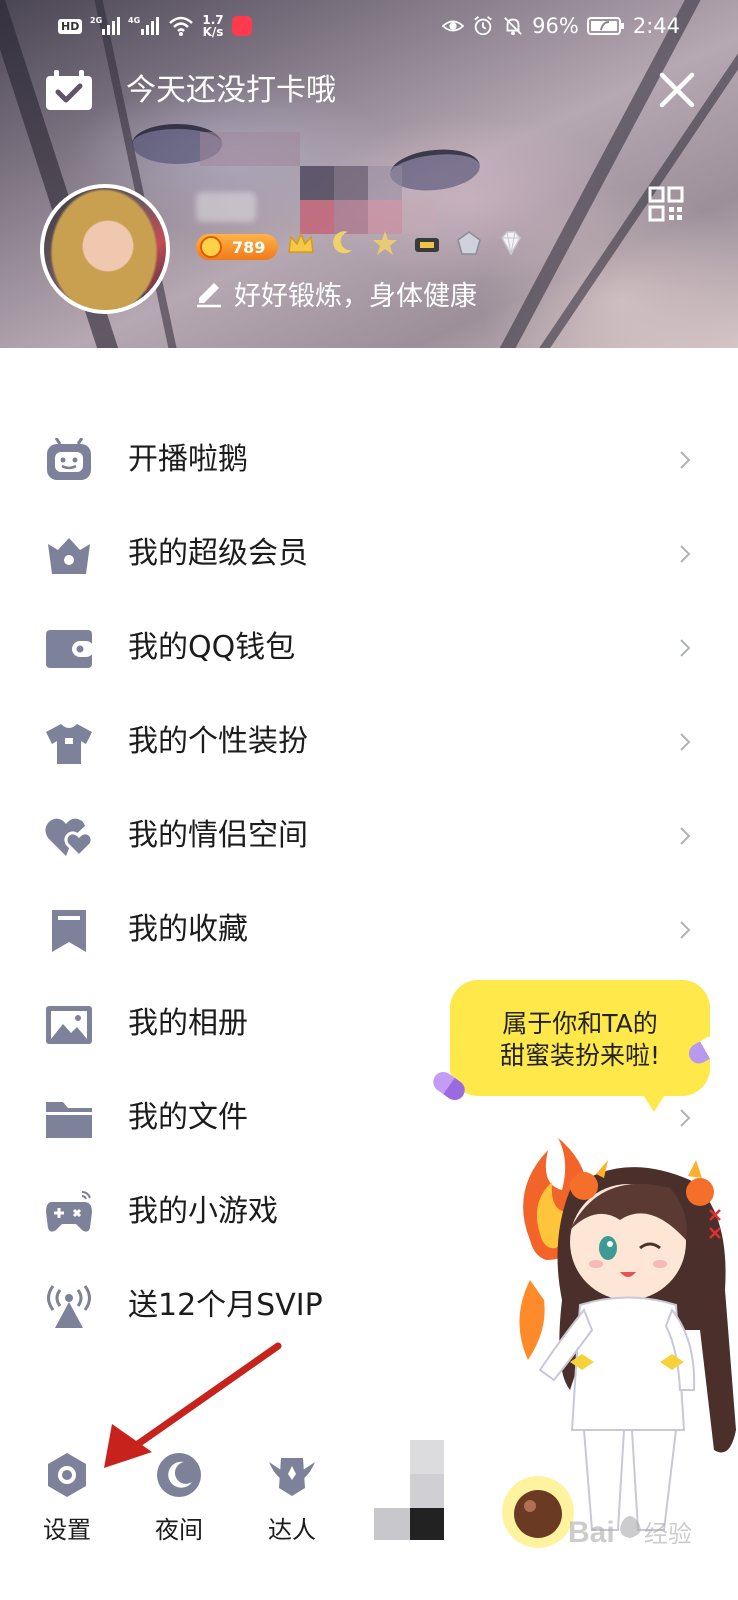 This screenshot has width=738, height=1600. Describe the element at coordinates (188, 929) in the screenshot. I see `menu-label: 我的收藏` at that location.